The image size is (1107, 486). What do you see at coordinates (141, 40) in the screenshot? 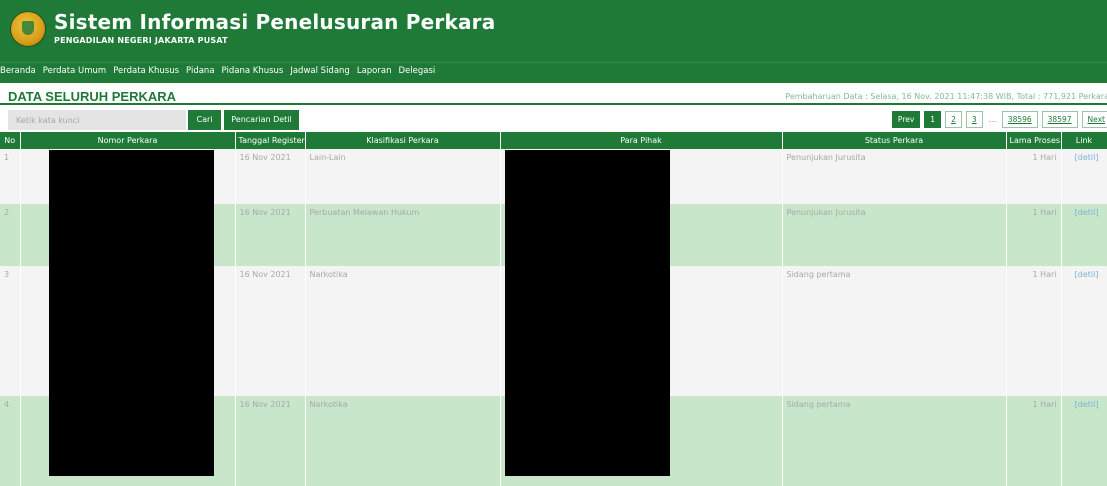
I see `site-subtitle: PENGADILAN NEGERI JAKARTA PUSAT` at bounding box center [141, 40].